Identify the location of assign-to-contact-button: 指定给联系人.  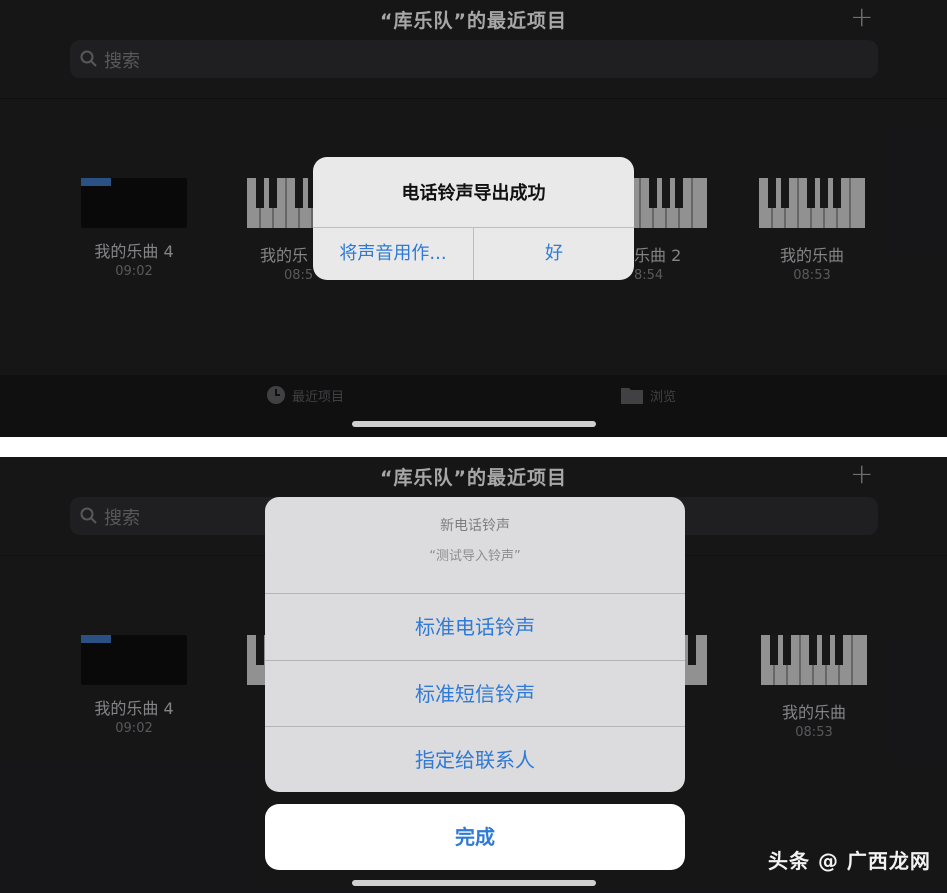
(475, 759).